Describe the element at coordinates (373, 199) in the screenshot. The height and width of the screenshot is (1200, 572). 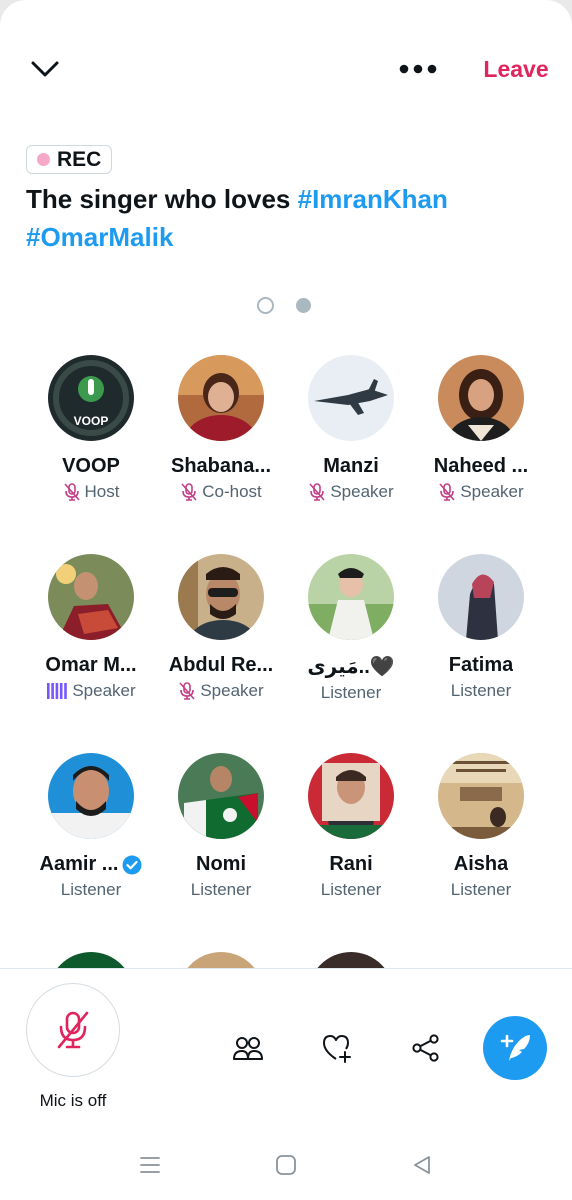
I see `hashtag-link: #ImranKhan` at that location.